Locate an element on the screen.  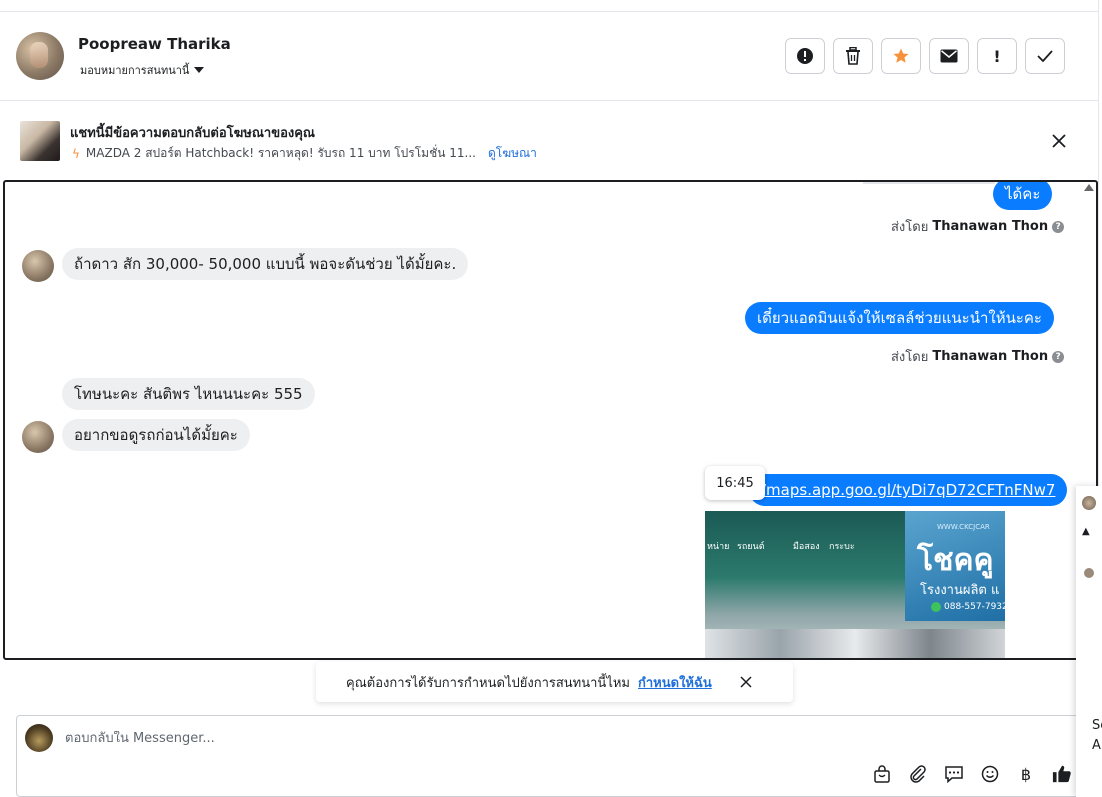
shop-sign-text: รถยนต์ is located at coordinates (751, 547).